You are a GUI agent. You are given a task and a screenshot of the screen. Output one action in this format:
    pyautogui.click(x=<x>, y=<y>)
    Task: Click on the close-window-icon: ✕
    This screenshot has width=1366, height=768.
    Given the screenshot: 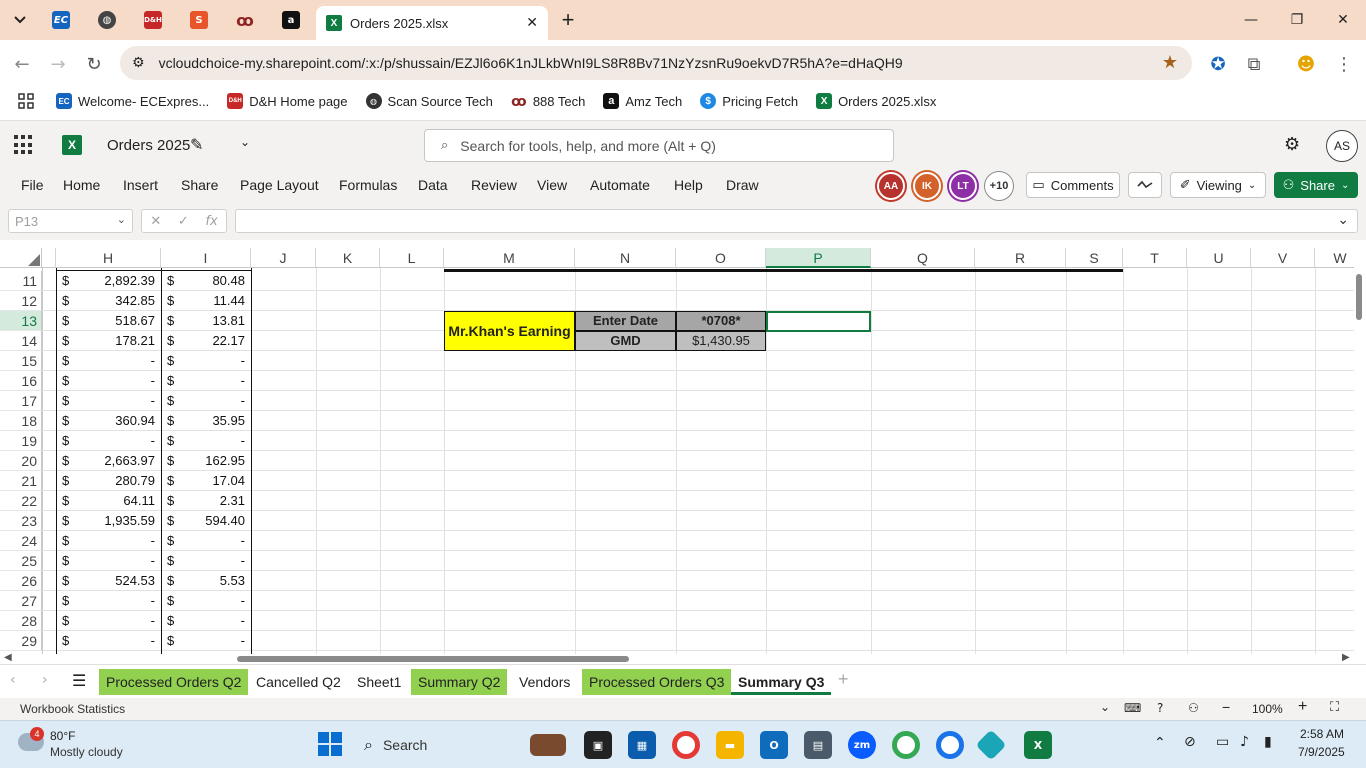 What is the action you would take?
    pyautogui.click(x=1343, y=20)
    